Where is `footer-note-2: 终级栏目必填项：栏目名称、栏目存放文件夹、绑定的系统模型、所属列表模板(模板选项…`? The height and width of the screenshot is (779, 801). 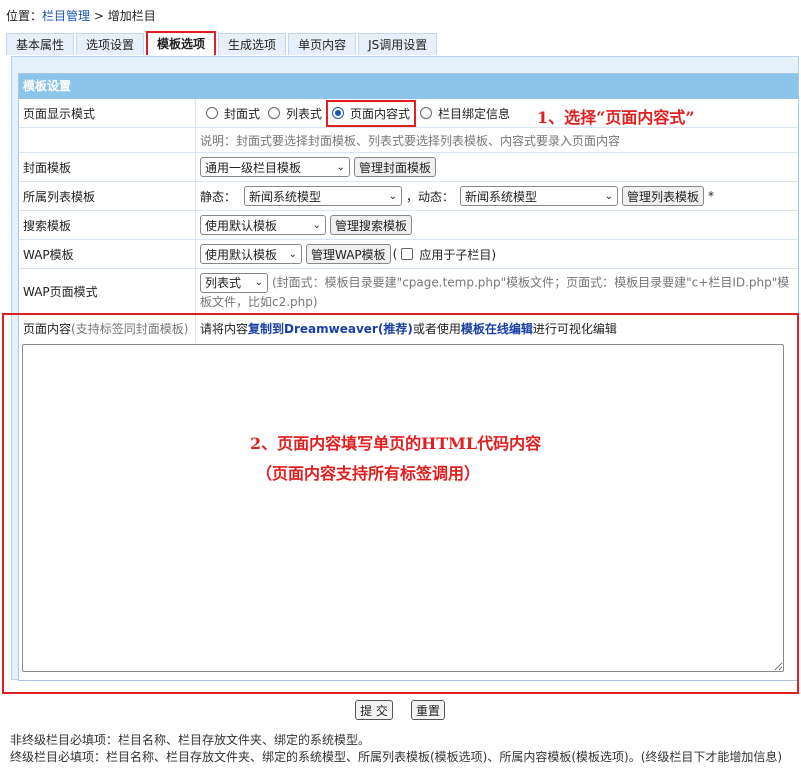 footer-note-2: 终级栏目必填项：栏目名称、栏目存放文件夹、绑定的系统模型、所属列表模板(模板选项… is located at coordinates (396, 757).